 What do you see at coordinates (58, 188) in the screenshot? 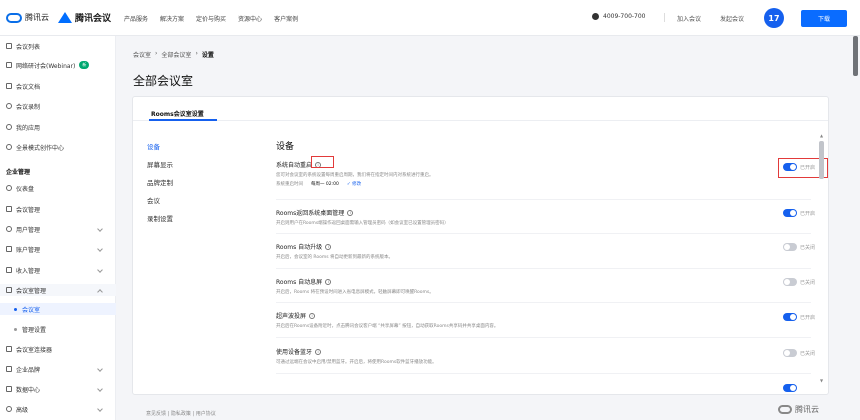
I see `sidebar-item-dashboard: 仪表盘` at bounding box center [58, 188].